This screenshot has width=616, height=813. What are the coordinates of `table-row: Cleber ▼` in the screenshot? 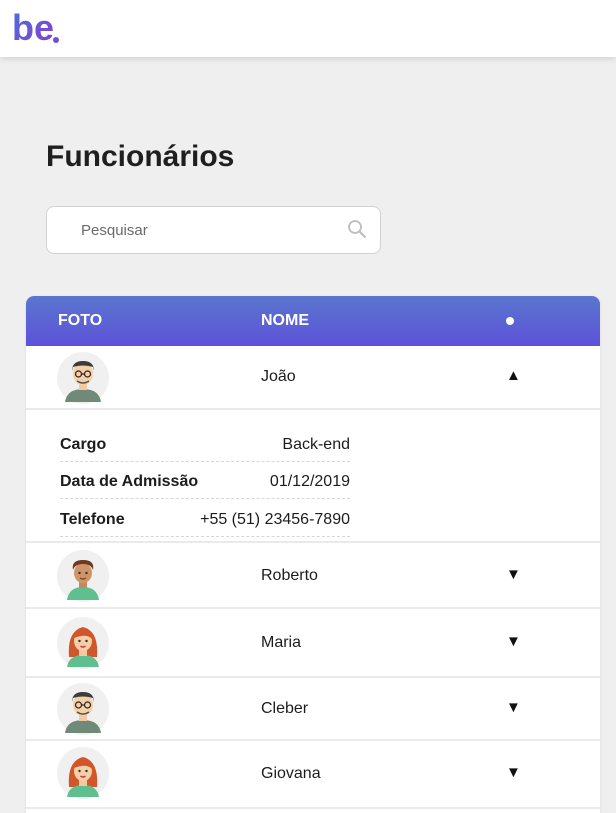 It's located at (313, 709).